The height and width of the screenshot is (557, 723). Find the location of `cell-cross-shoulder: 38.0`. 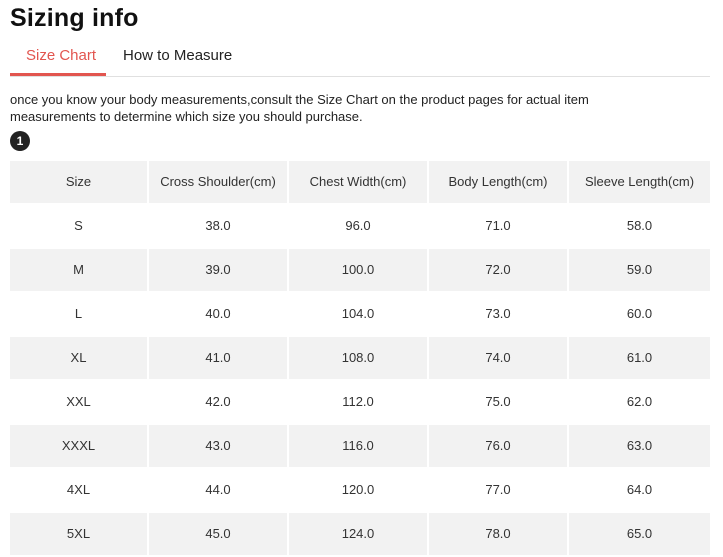

cell-cross-shoulder: 38.0 is located at coordinates (218, 226).